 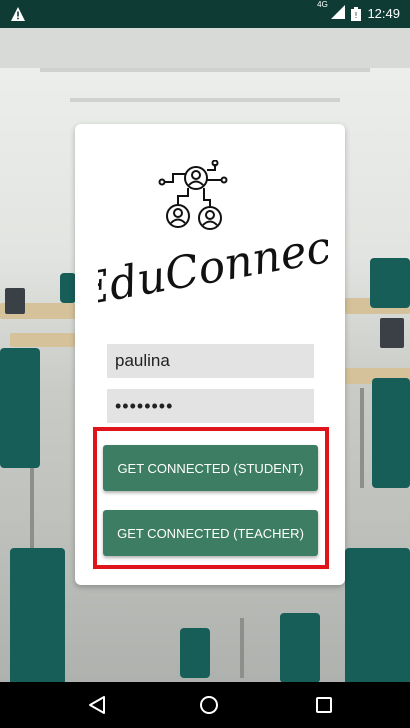 I want to click on status-bar: 4G ! 12:49, so click(x=205, y=14).